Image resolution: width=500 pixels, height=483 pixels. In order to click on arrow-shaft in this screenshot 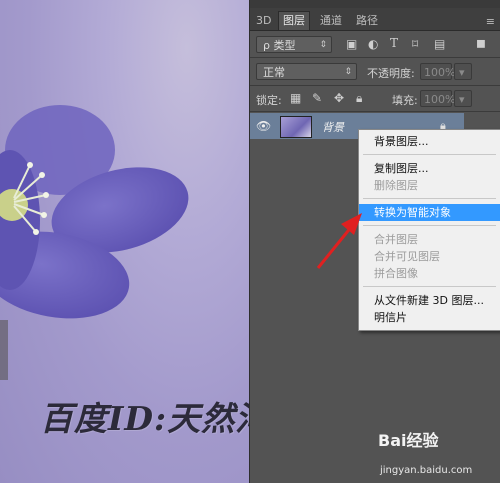, I will do `click(335, 247)`.